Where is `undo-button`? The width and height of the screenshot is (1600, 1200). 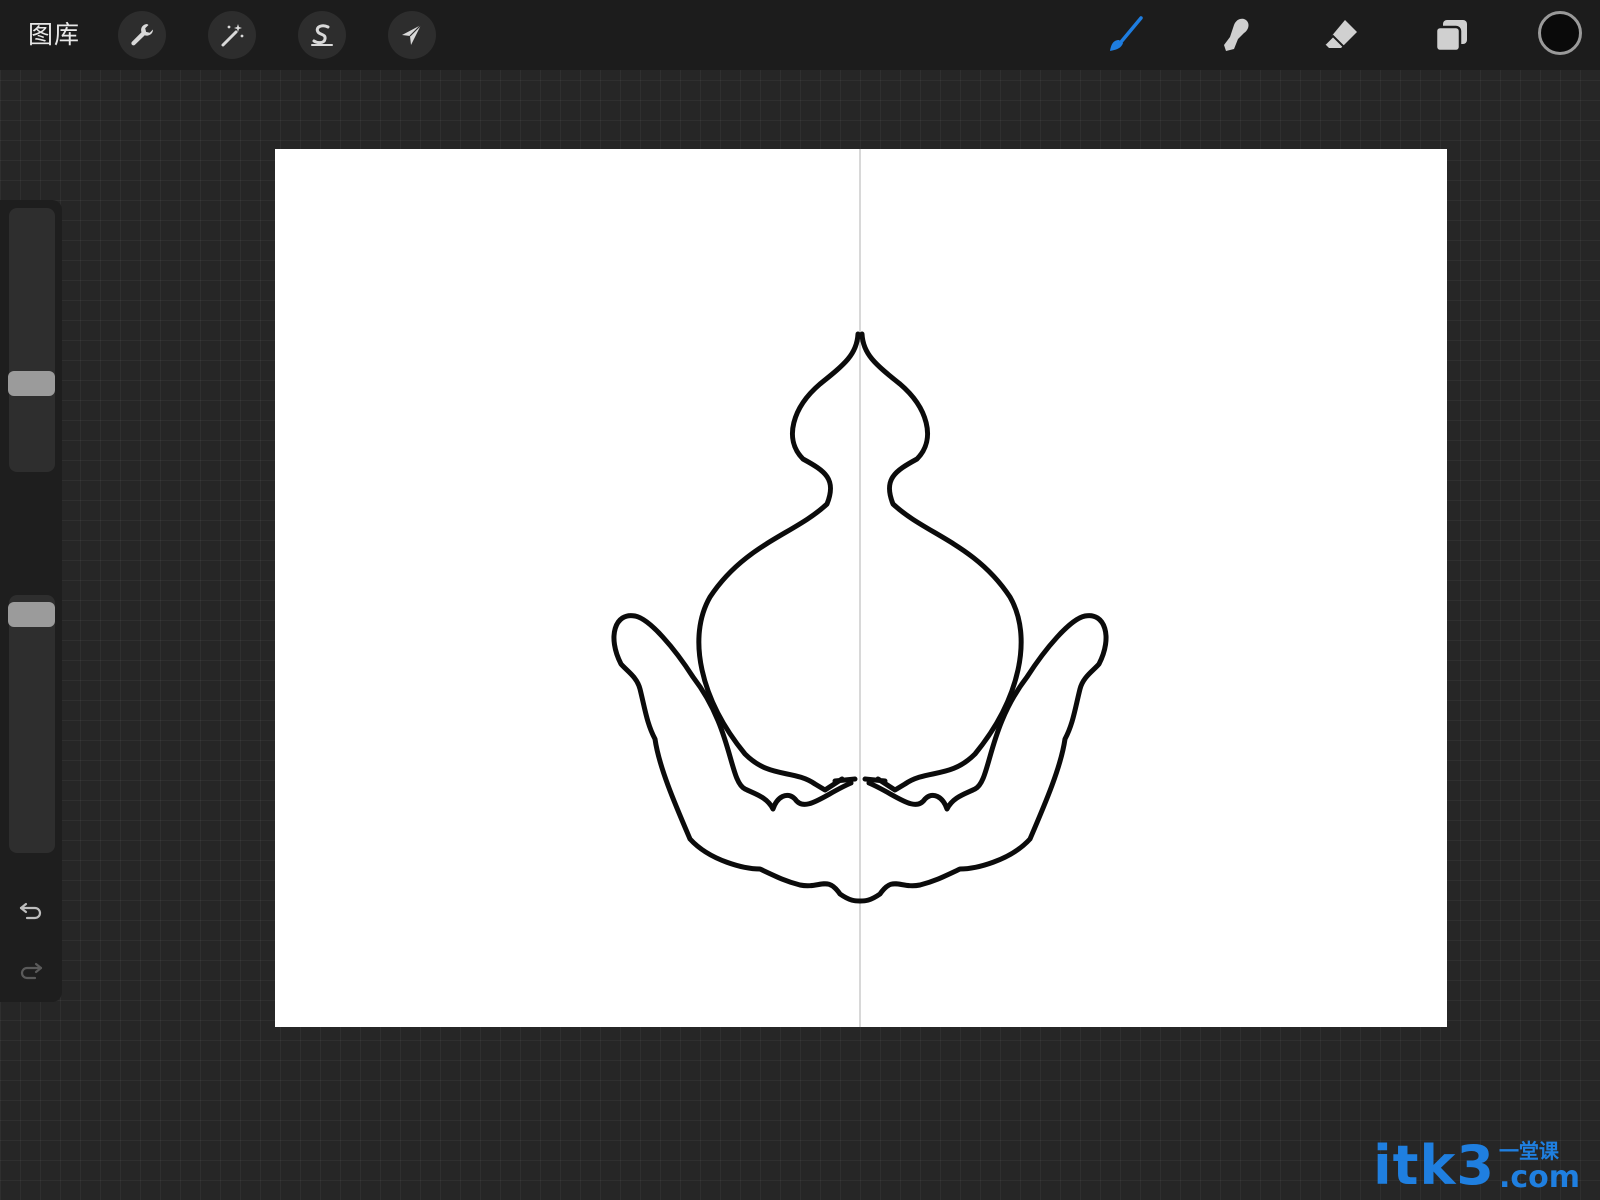
undo-button is located at coordinates (31, 909).